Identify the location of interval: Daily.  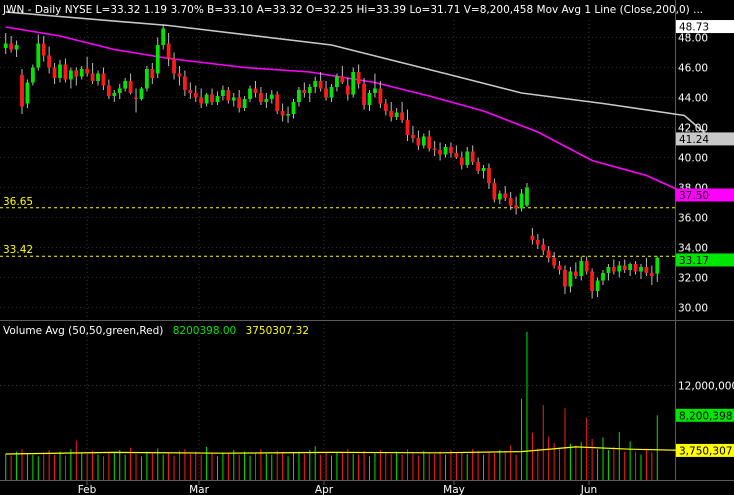
(48, 10).